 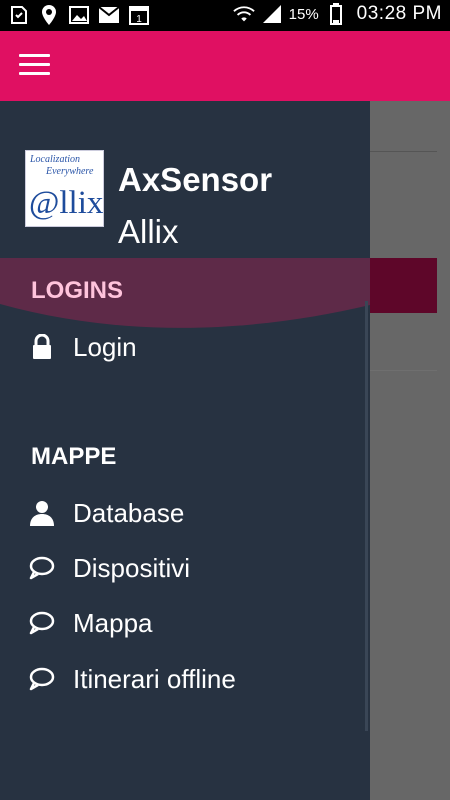 What do you see at coordinates (185, 568) in the screenshot?
I see `menu-item-dispositivi: Dispositivi` at bounding box center [185, 568].